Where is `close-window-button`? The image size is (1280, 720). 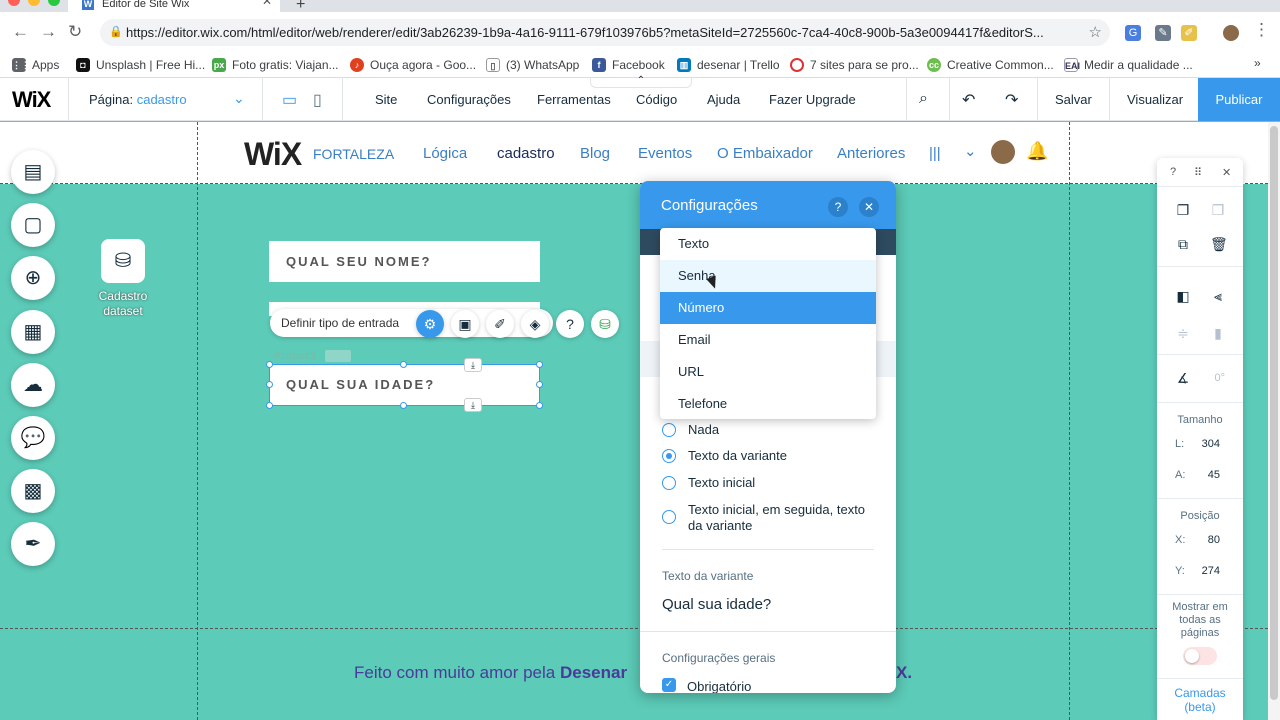
close-window-button is located at coordinates (14, 3).